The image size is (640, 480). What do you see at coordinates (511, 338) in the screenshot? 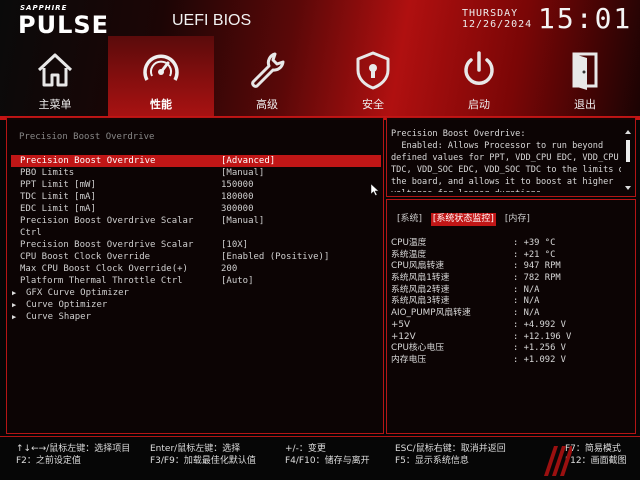
I see `monitor-row: +12V : +12.196 V` at bounding box center [511, 338].